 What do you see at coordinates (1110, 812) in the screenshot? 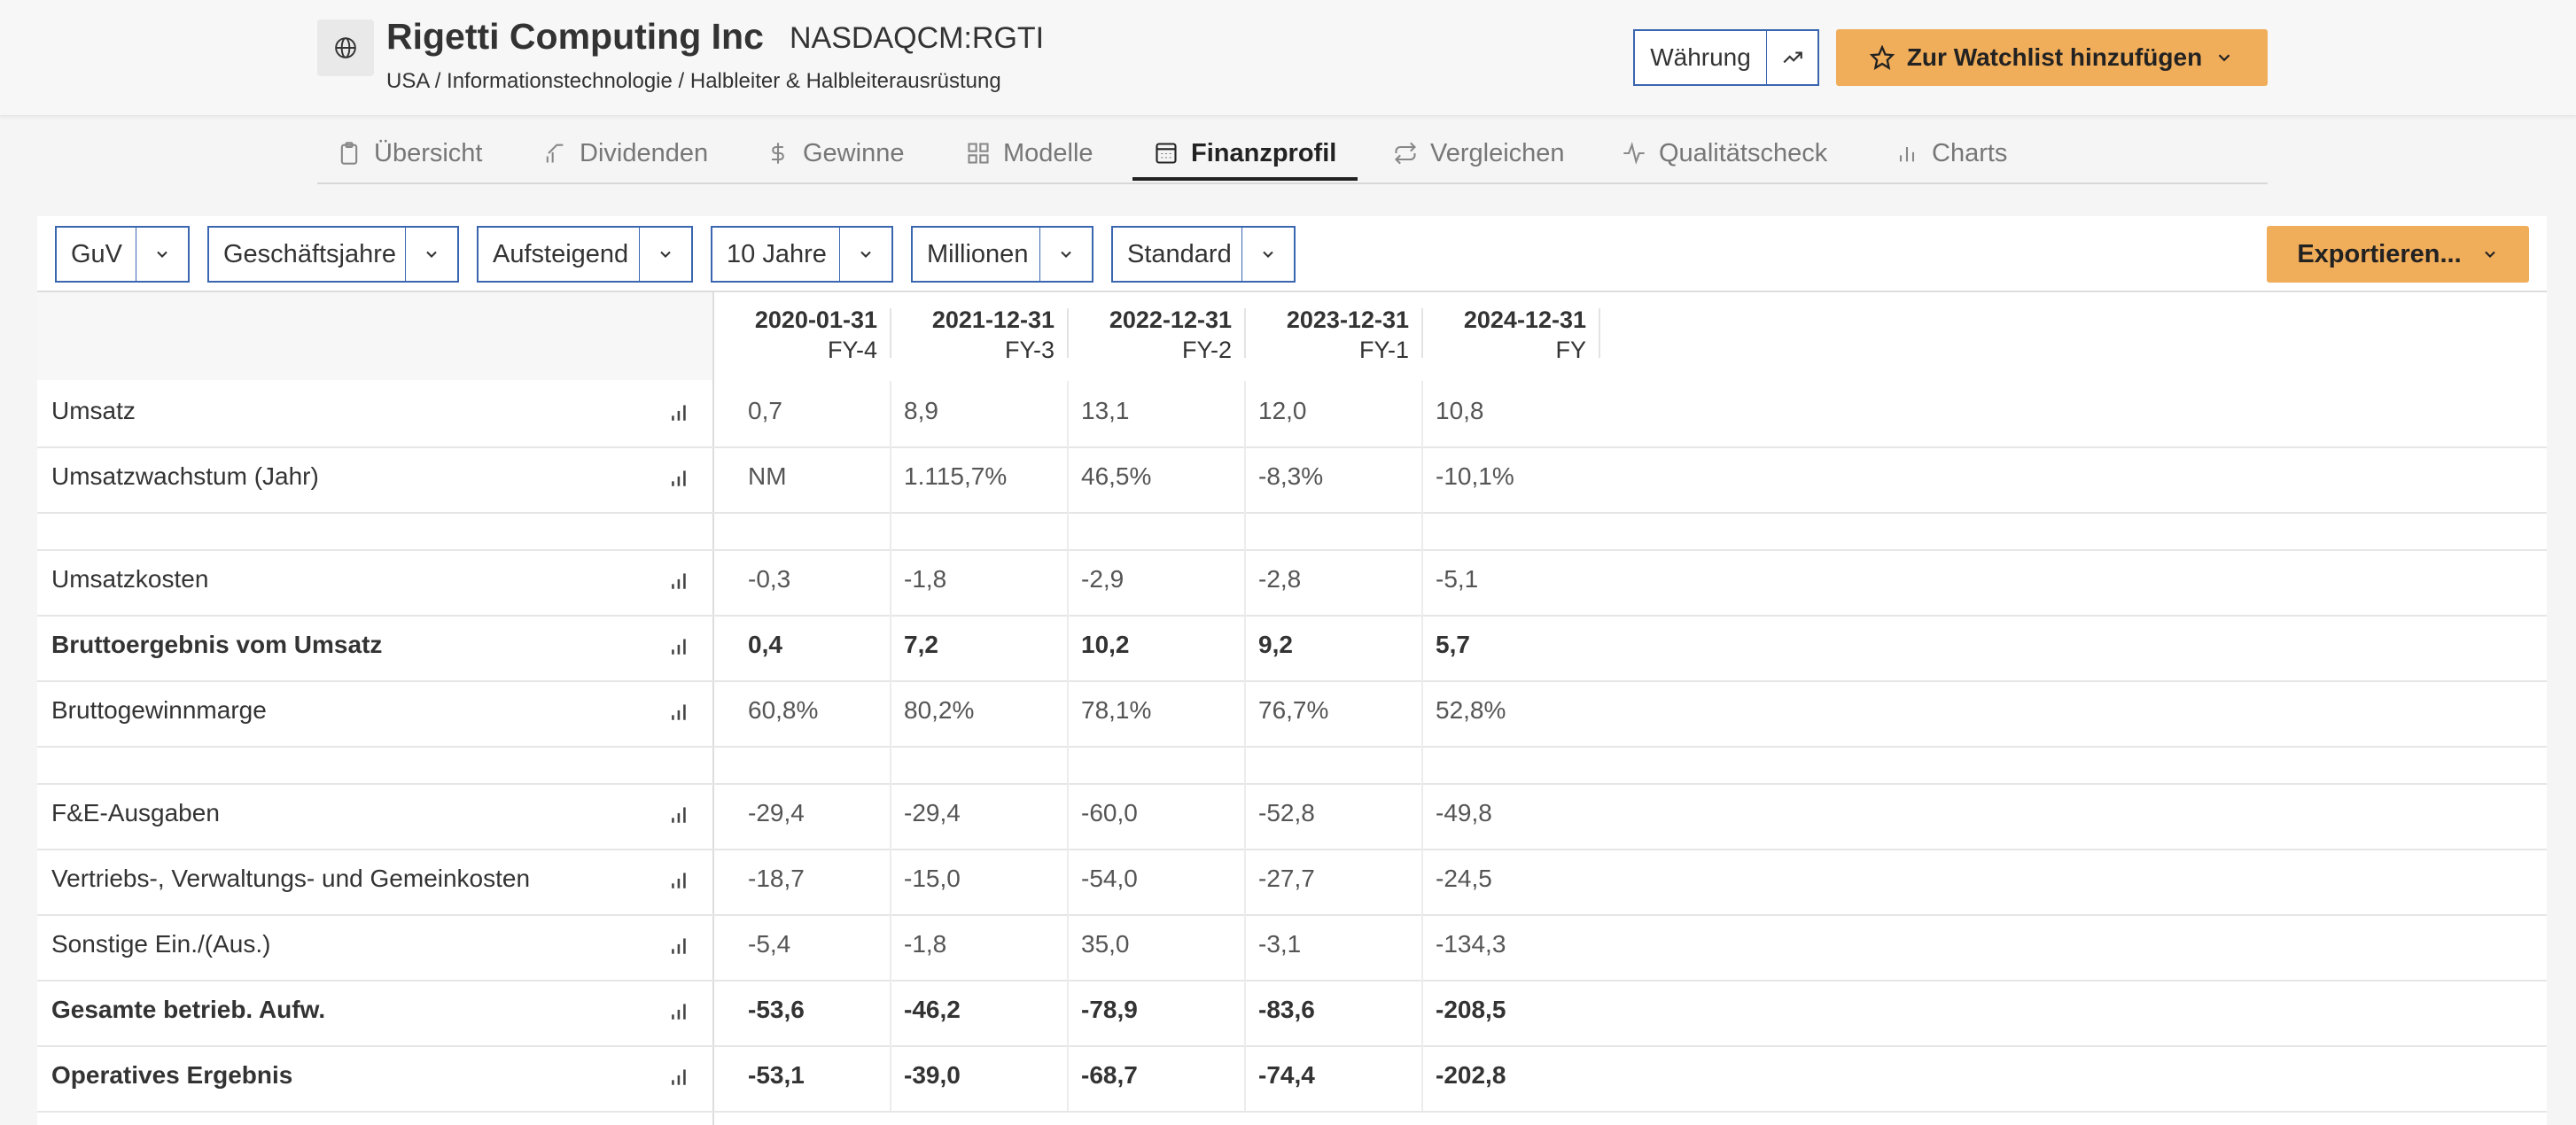
I see `table-cell: -60,0` at bounding box center [1110, 812].